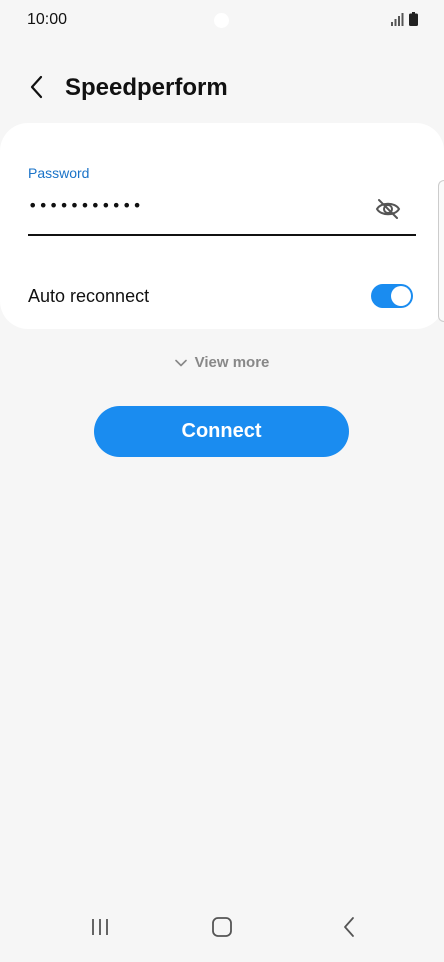 This screenshot has width=444, height=962. I want to click on page-title: Speedperform, so click(146, 87).